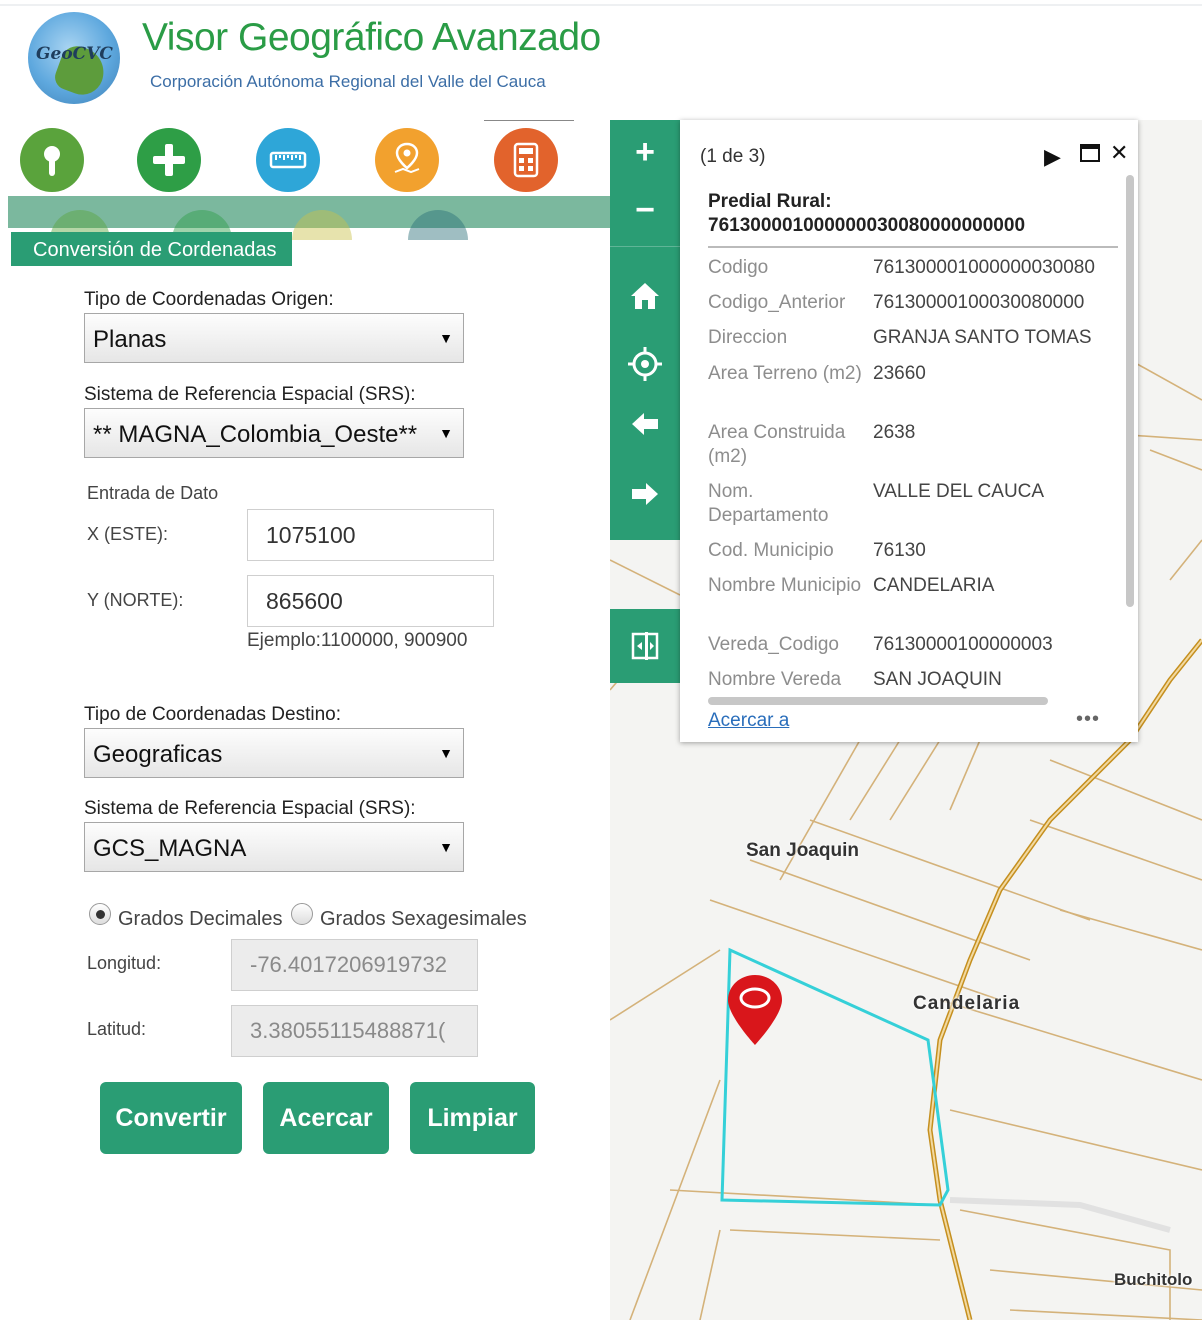 Image resolution: width=1202 pixels, height=1320 pixels. What do you see at coordinates (130, 339) in the screenshot?
I see `origin-type-value: Planas` at bounding box center [130, 339].